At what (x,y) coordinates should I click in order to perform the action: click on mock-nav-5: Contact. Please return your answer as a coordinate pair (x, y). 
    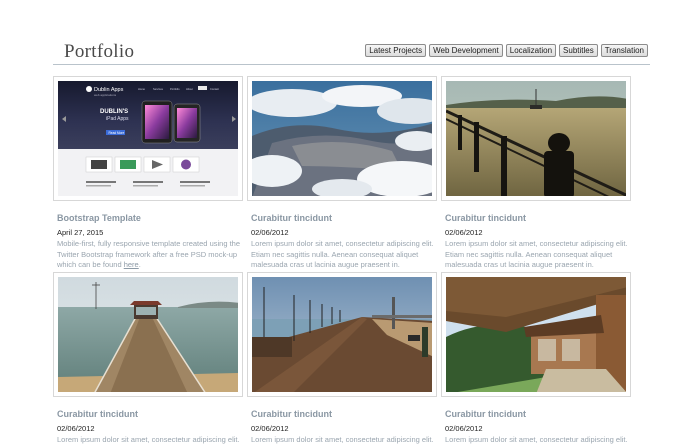
    Looking at the image, I should click on (214, 89).